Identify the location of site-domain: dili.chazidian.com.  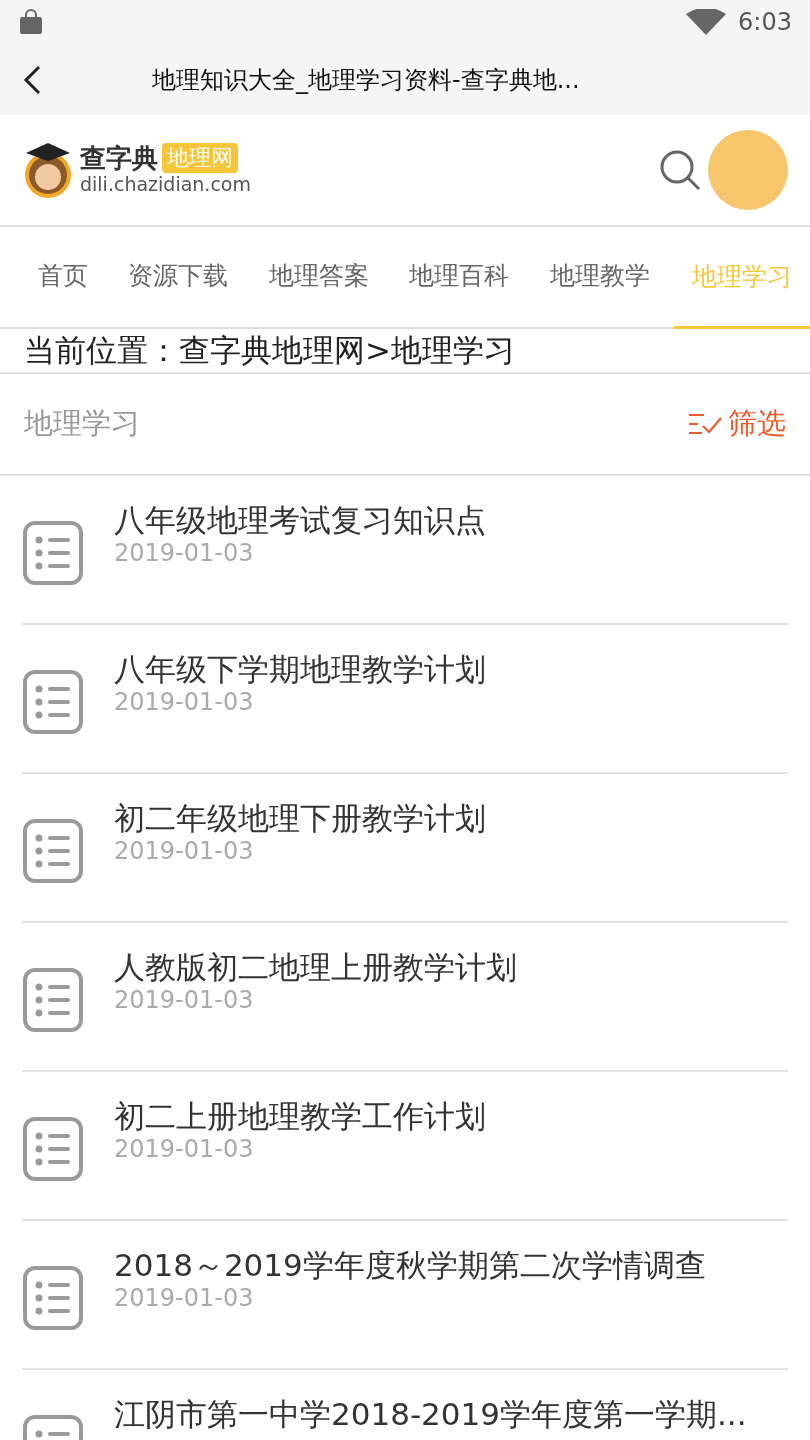
(165, 185).